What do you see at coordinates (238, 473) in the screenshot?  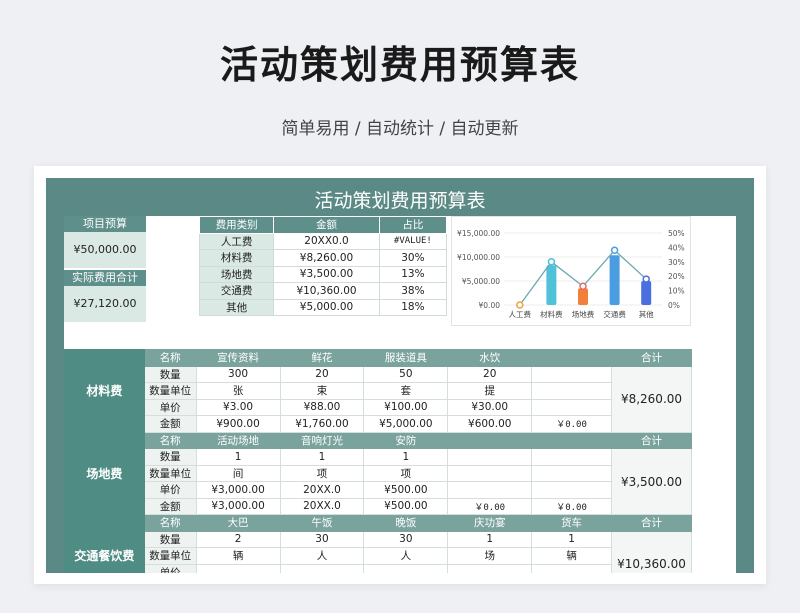 I see `item-cell: 间` at bounding box center [238, 473].